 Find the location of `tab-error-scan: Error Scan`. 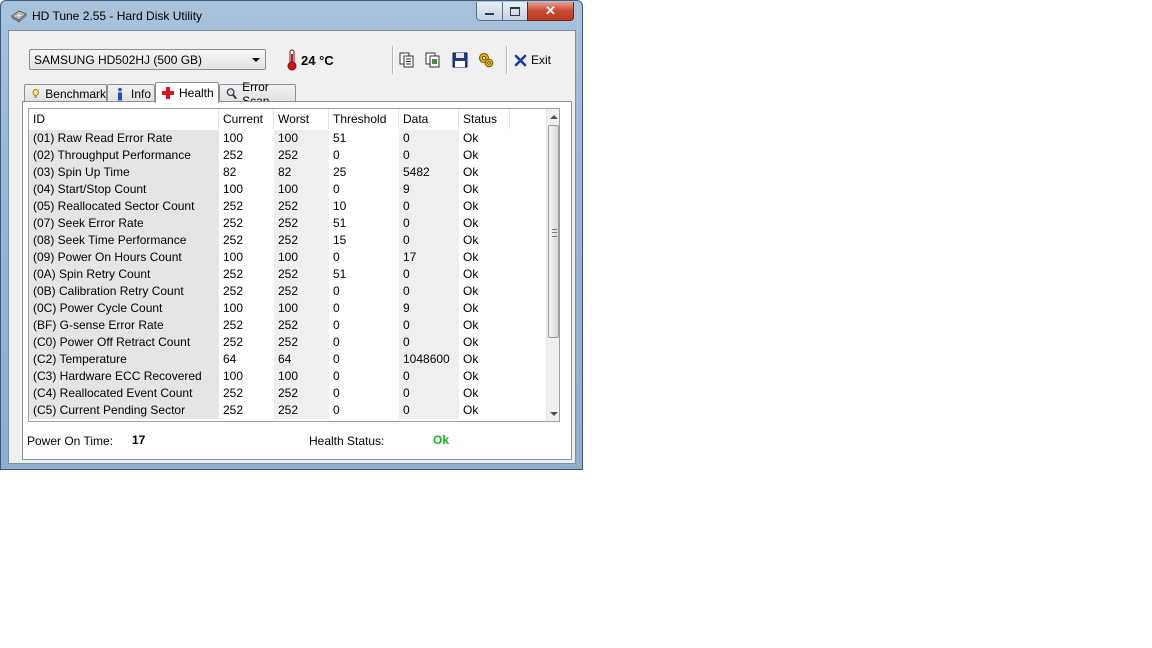

tab-error-scan: Error Scan is located at coordinates (257, 94).